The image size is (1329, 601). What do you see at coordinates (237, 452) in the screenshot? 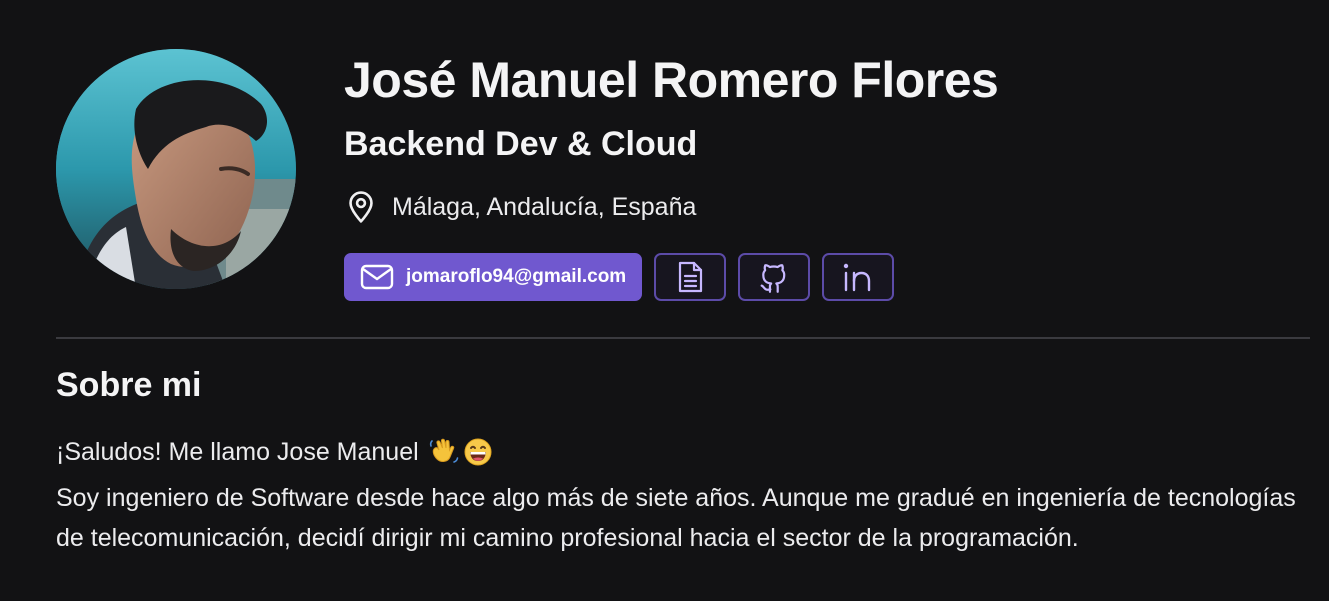
I see `greeting-text: ¡Saludos! Me llamo Jose Manuel` at bounding box center [237, 452].